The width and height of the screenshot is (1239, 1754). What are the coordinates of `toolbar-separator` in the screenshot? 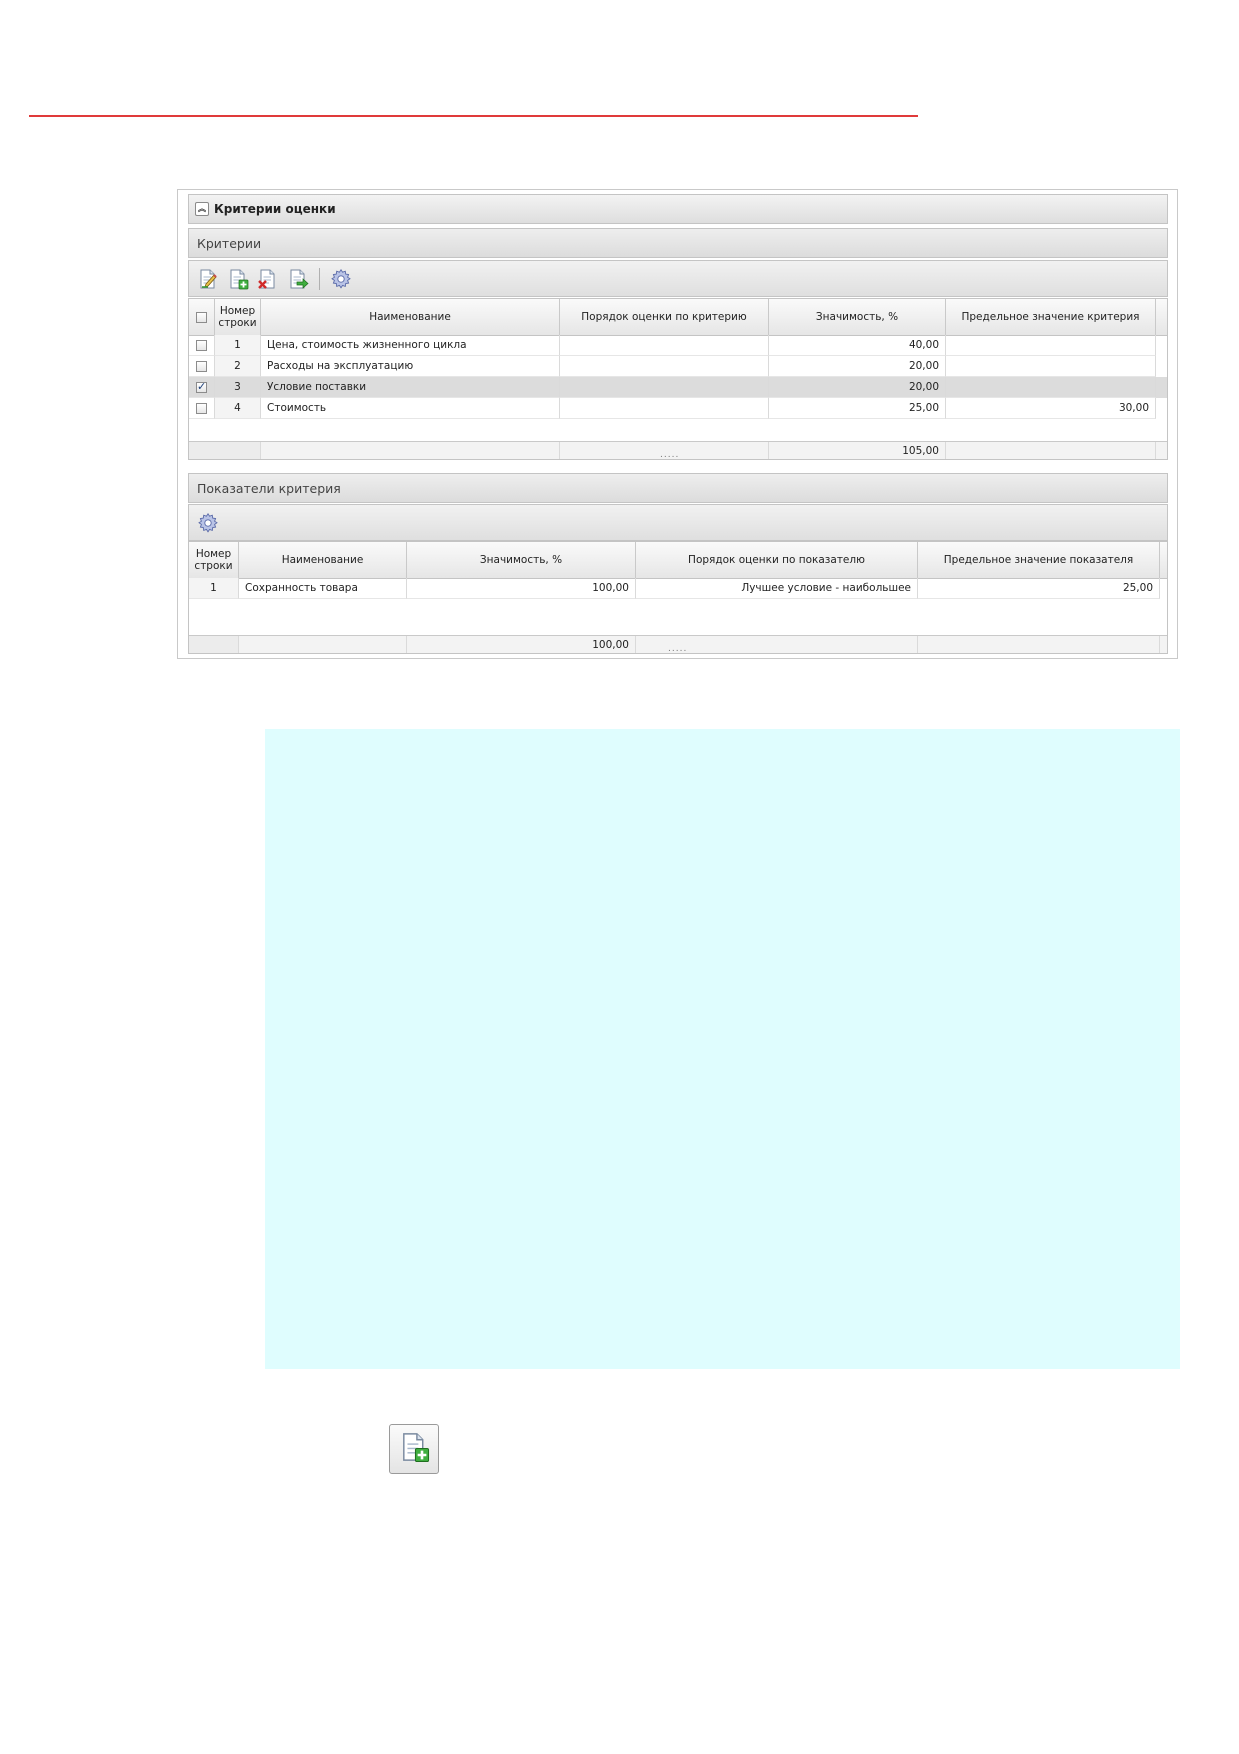 It's located at (319, 278).